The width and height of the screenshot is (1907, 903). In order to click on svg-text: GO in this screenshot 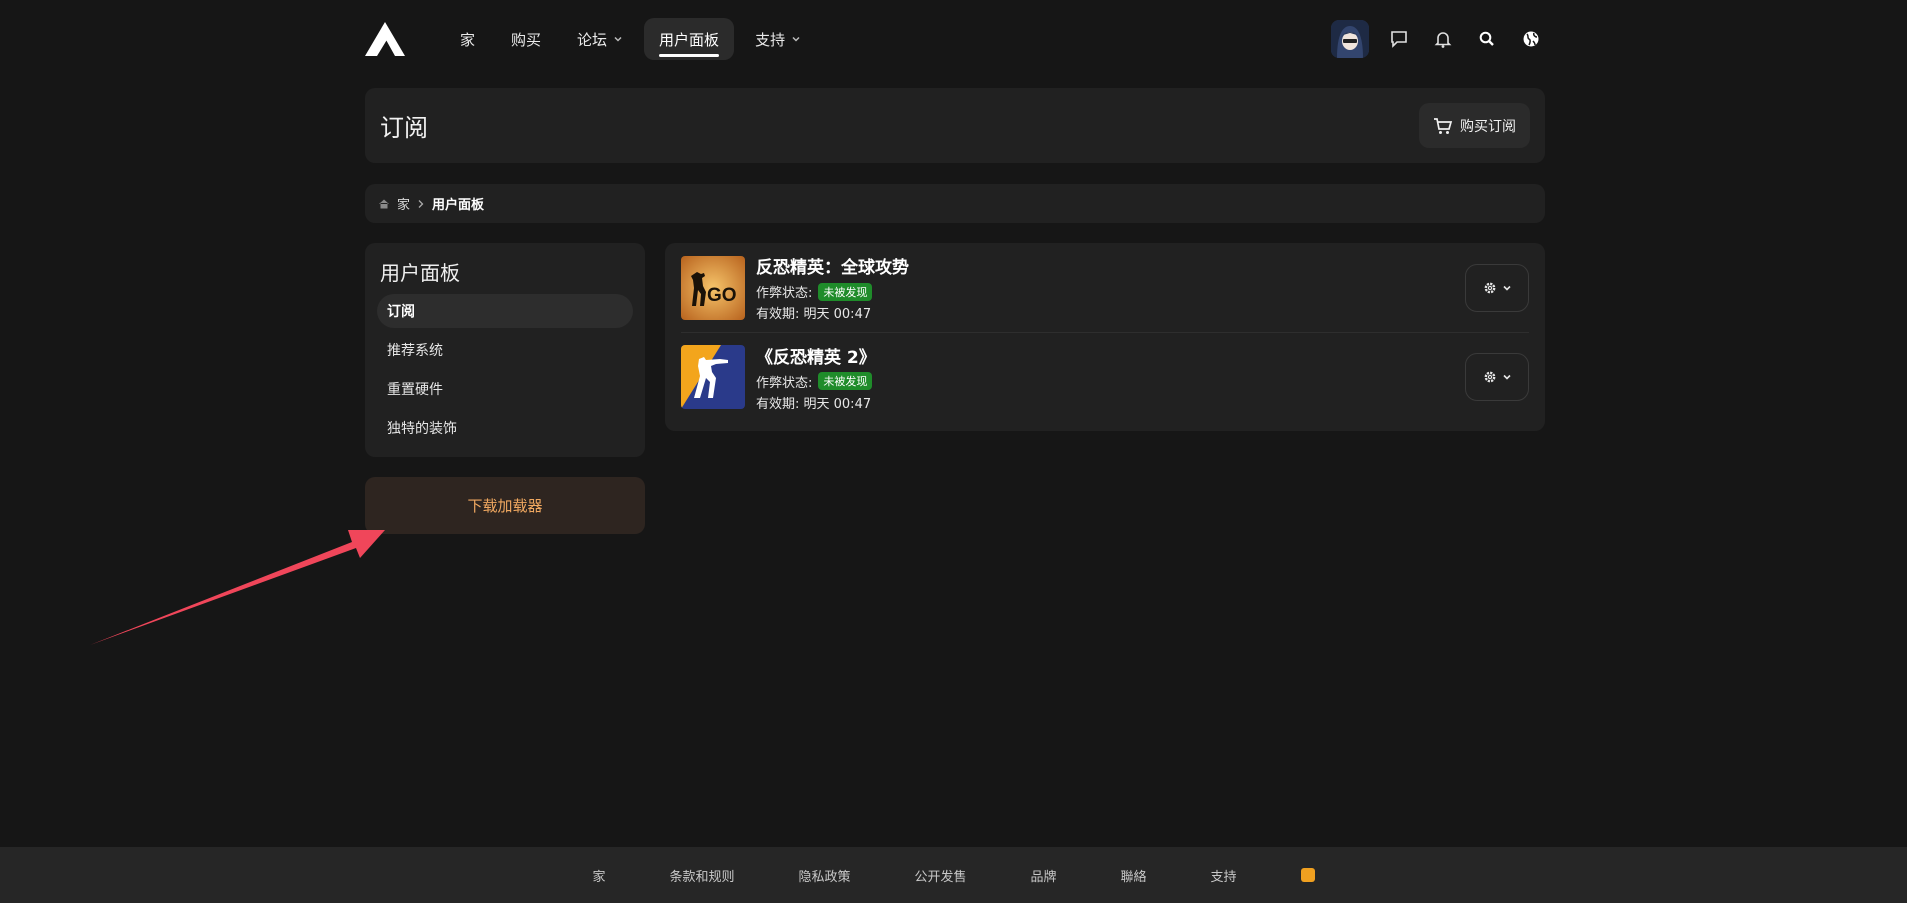, I will do `click(722, 295)`.